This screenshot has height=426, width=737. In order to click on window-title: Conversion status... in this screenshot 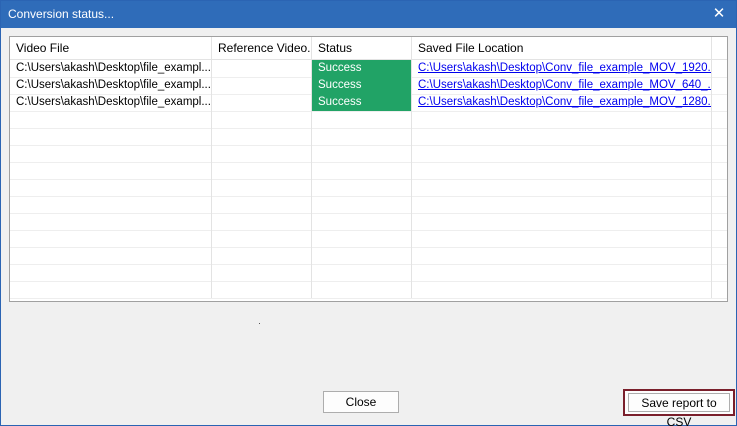, I will do `click(61, 14)`.